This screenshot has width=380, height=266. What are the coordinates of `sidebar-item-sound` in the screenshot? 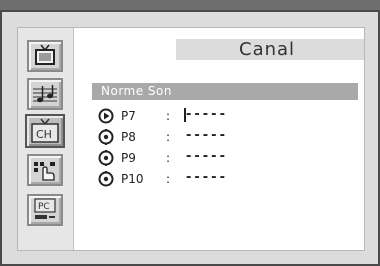 It's located at (45, 94).